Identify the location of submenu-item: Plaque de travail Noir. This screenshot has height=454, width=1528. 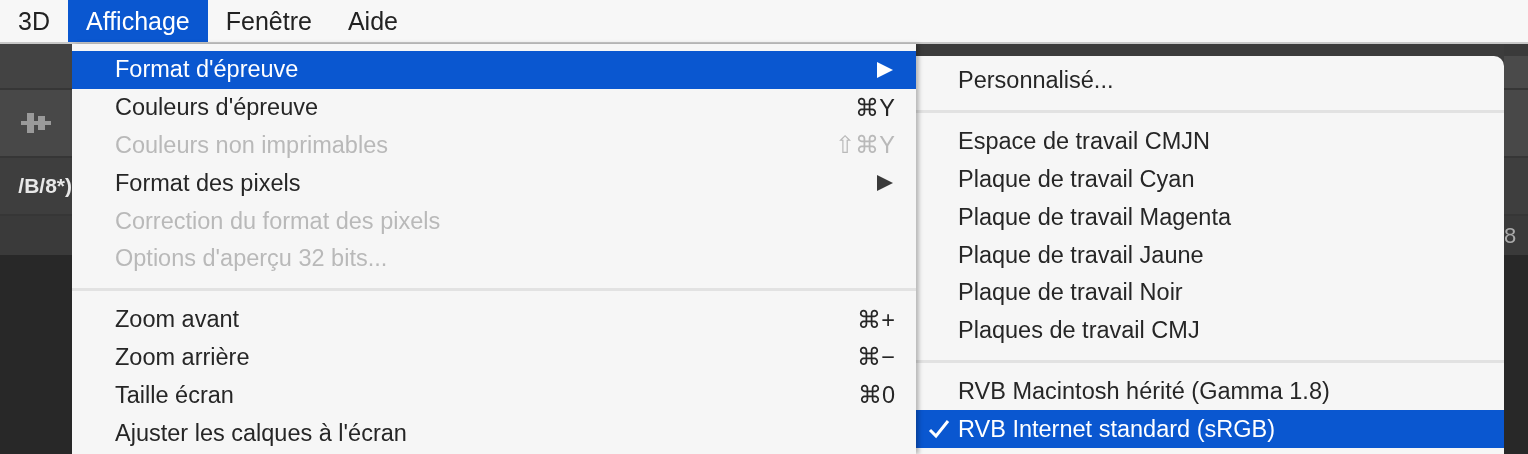
(1210, 293).